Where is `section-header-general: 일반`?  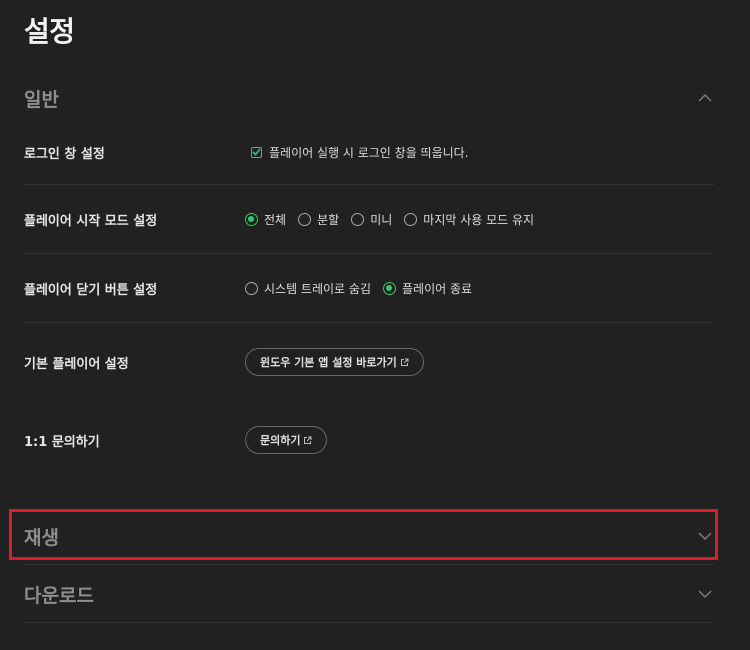
section-header-general: 일반 is located at coordinates (375, 98).